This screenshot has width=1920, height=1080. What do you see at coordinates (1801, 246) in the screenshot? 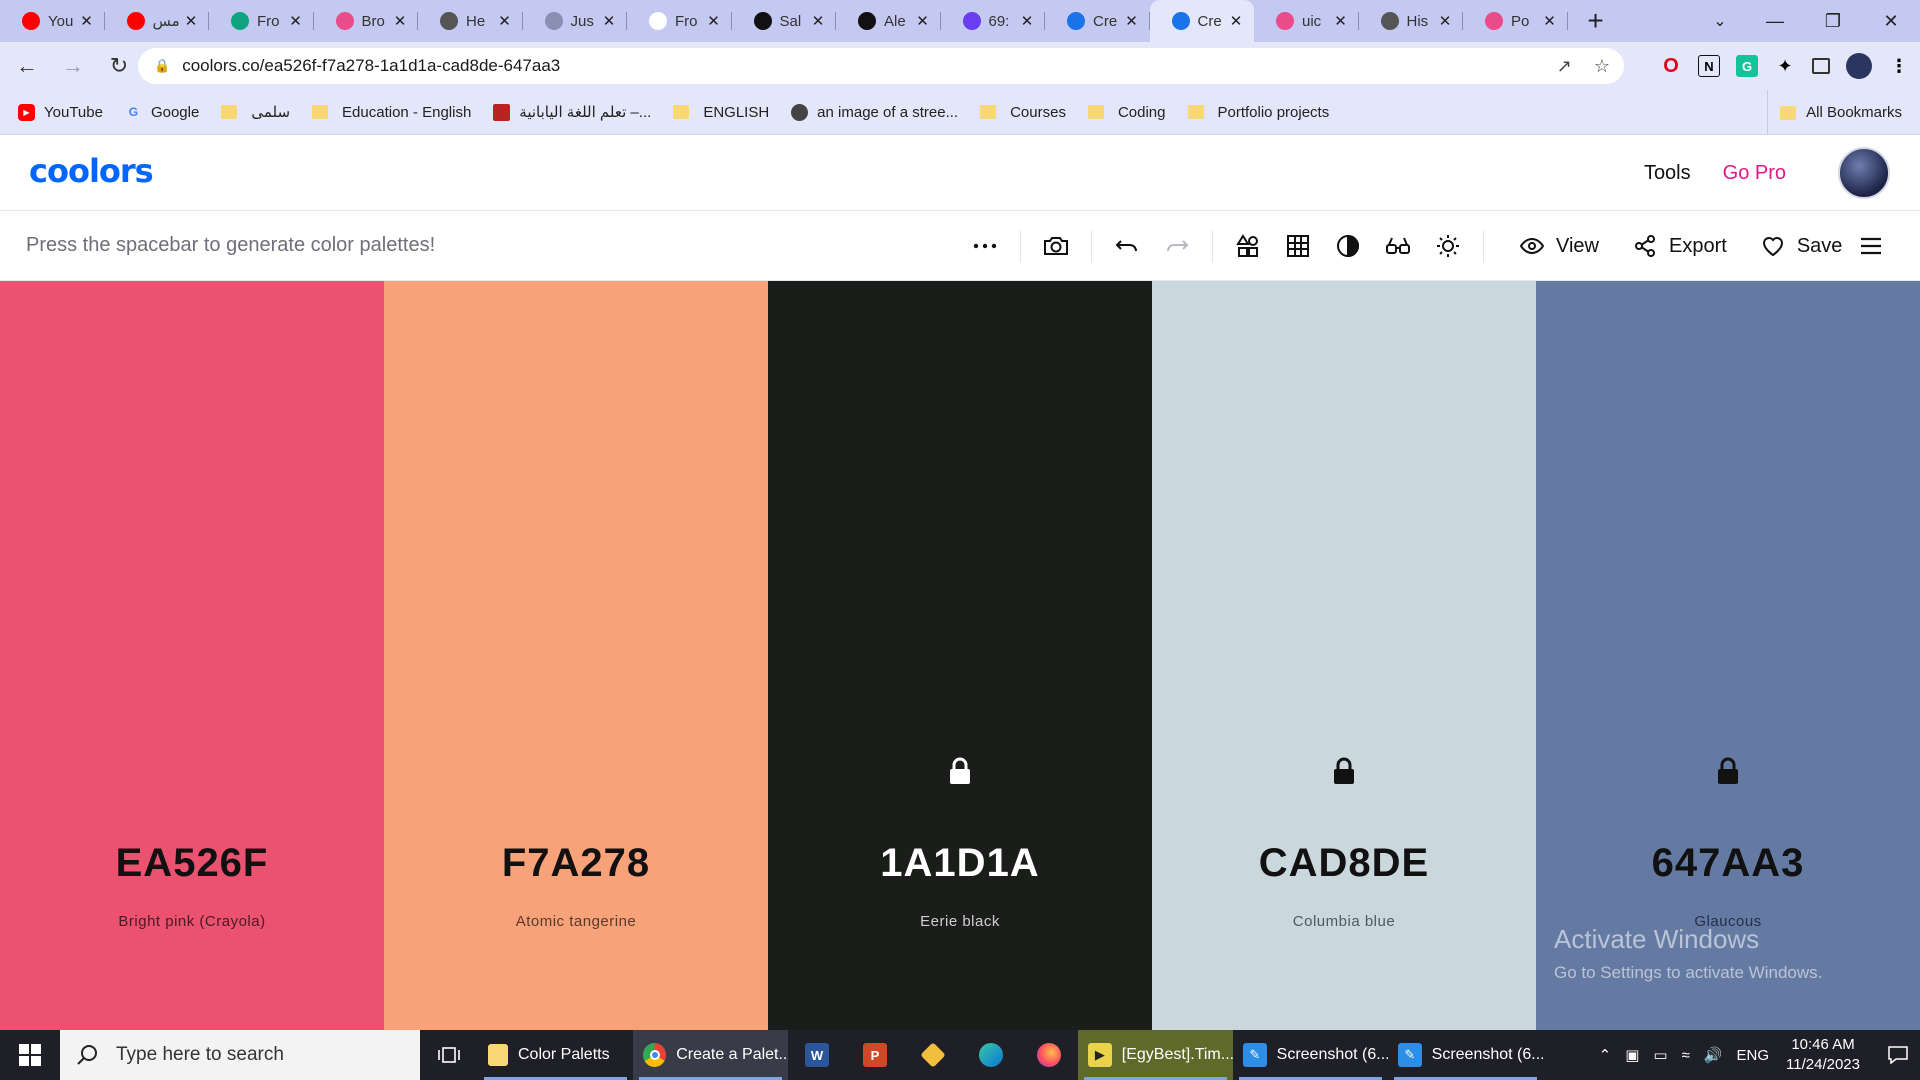
I see `save-button: Save` at bounding box center [1801, 246].